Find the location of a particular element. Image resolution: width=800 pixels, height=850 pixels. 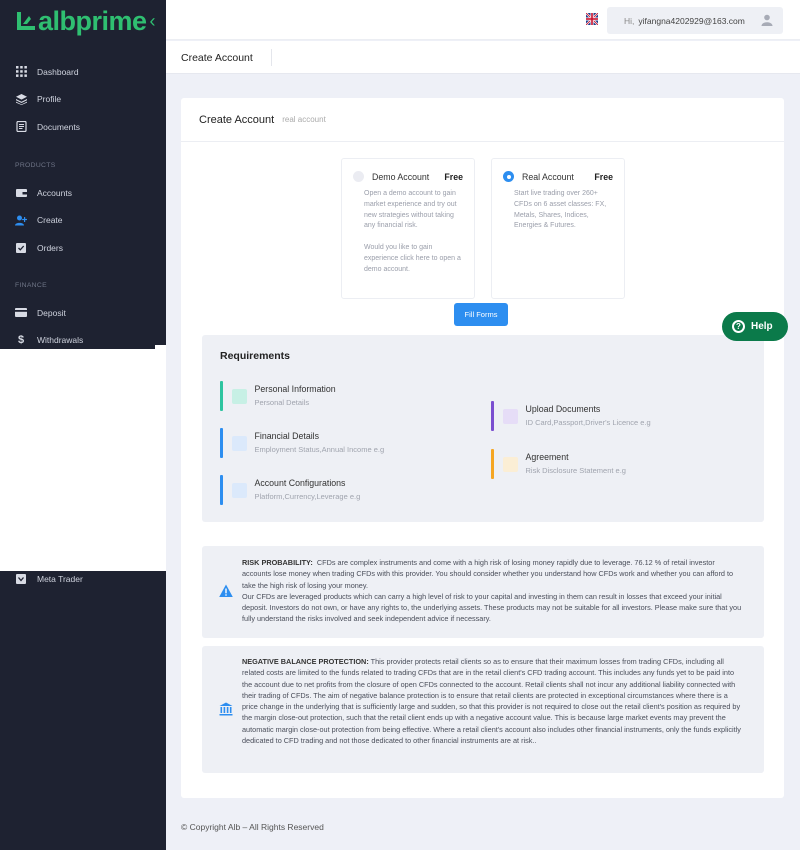

top-header: Hi, yifangna4202929@163.com is located at coordinates (483, 20).